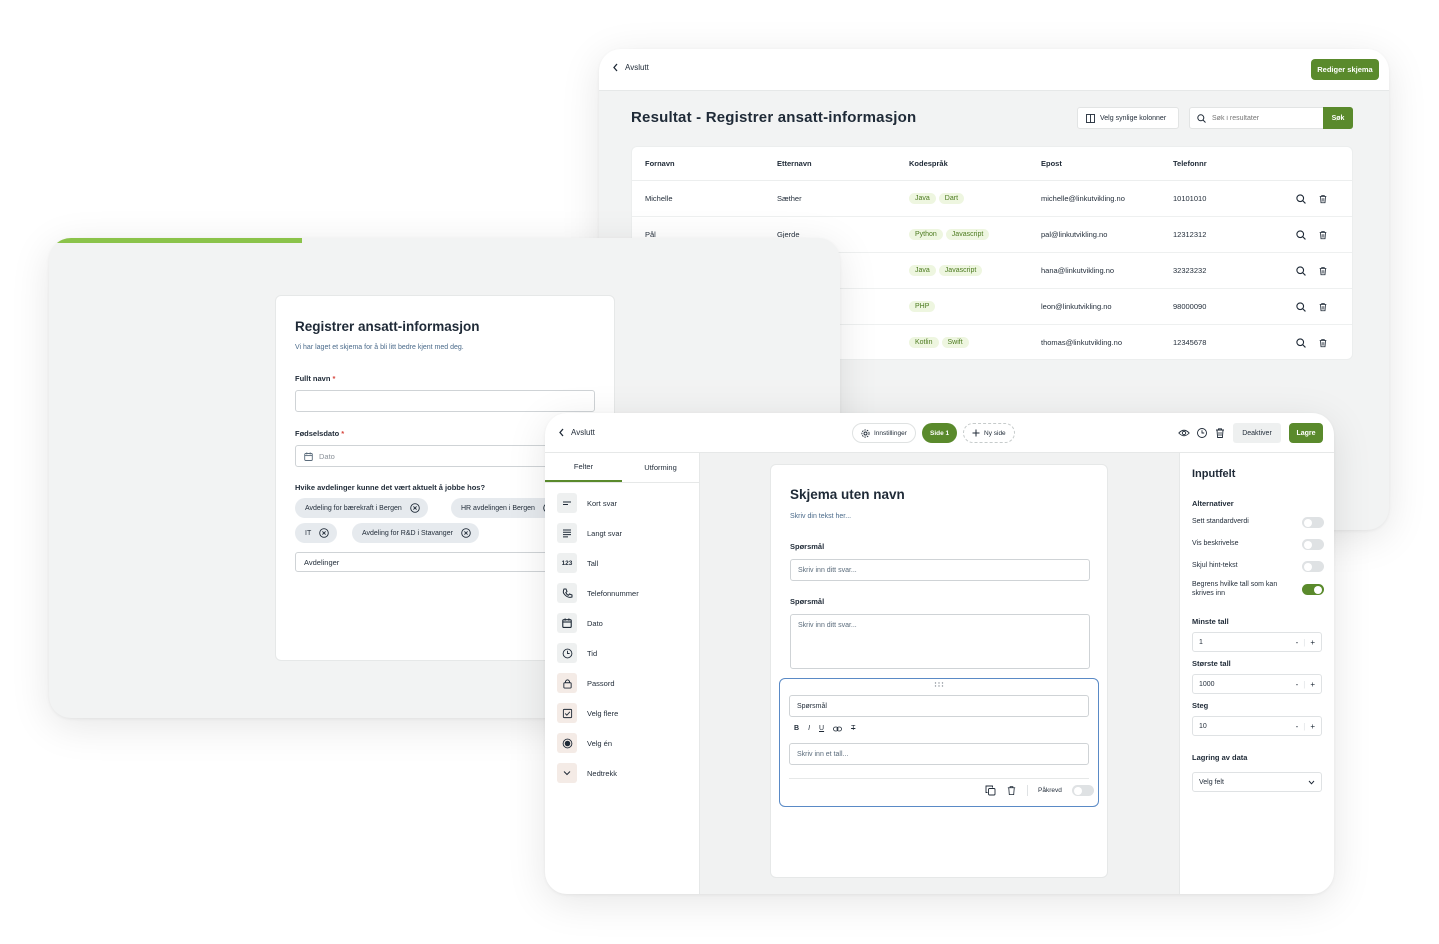 The height and width of the screenshot is (944, 1439). What do you see at coordinates (1128, 118) in the screenshot?
I see `visible-columns-button: Velg synlige kolonner` at bounding box center [1128, 118].